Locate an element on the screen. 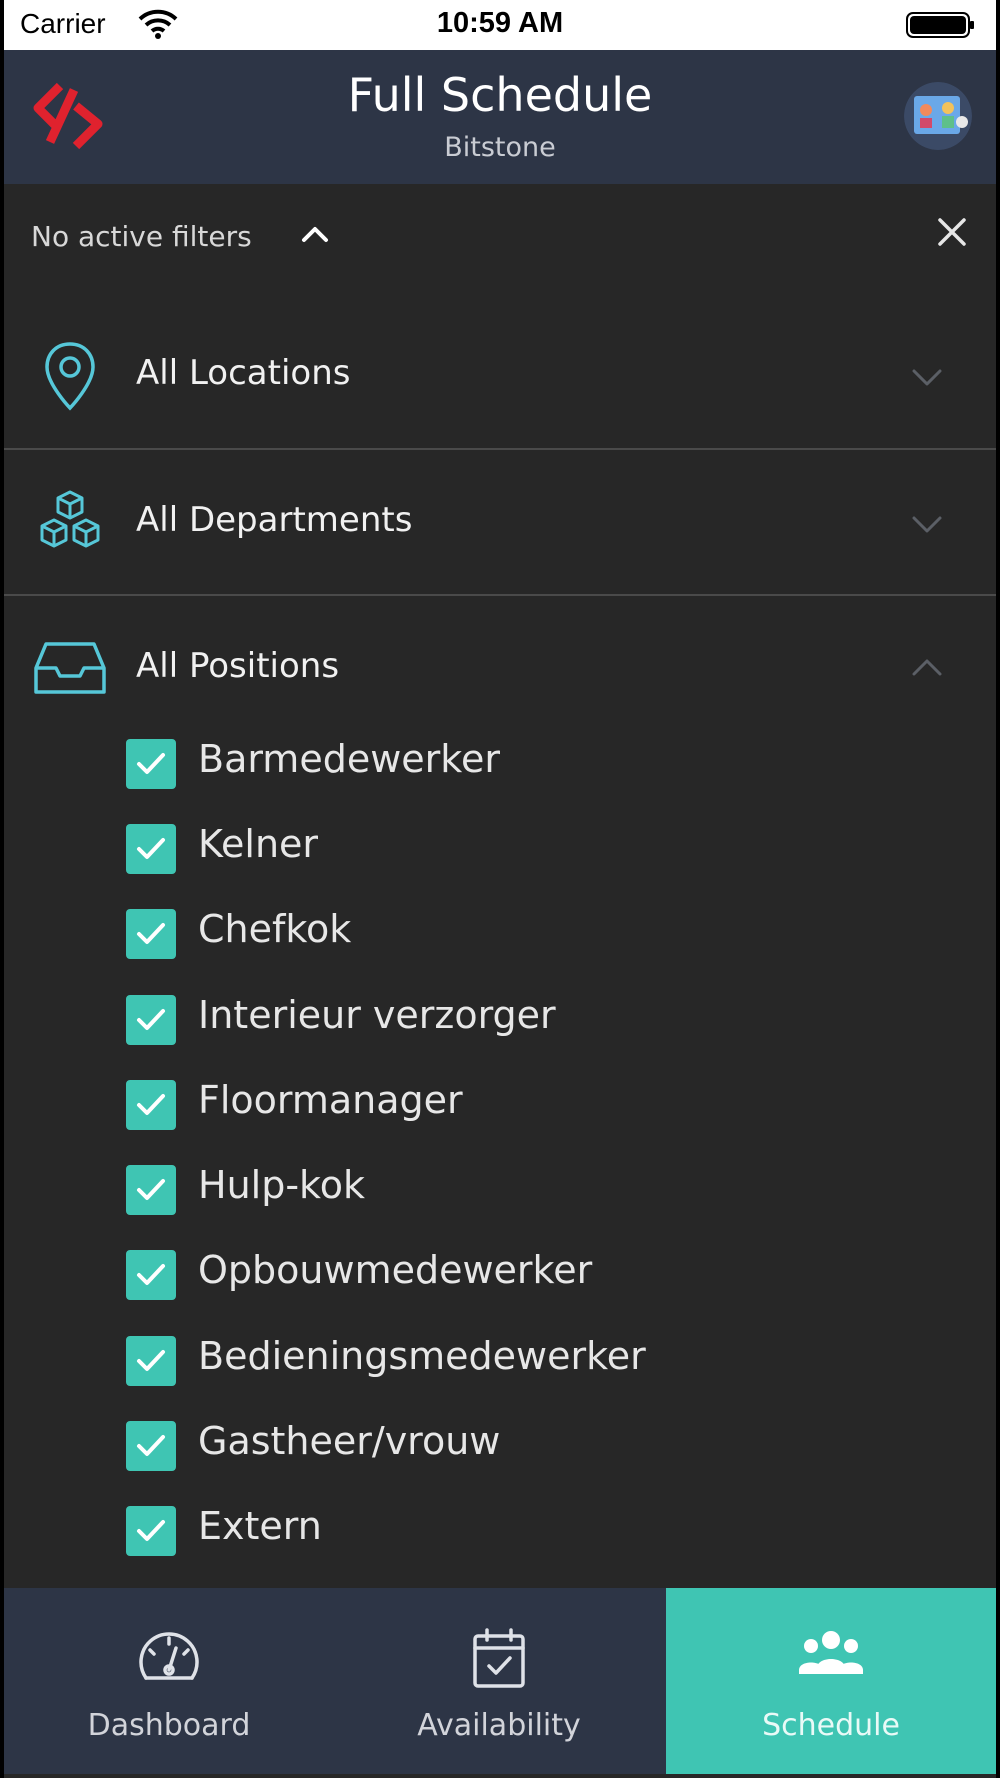  locations-label: All Locations is located at coordinates (243, 373).